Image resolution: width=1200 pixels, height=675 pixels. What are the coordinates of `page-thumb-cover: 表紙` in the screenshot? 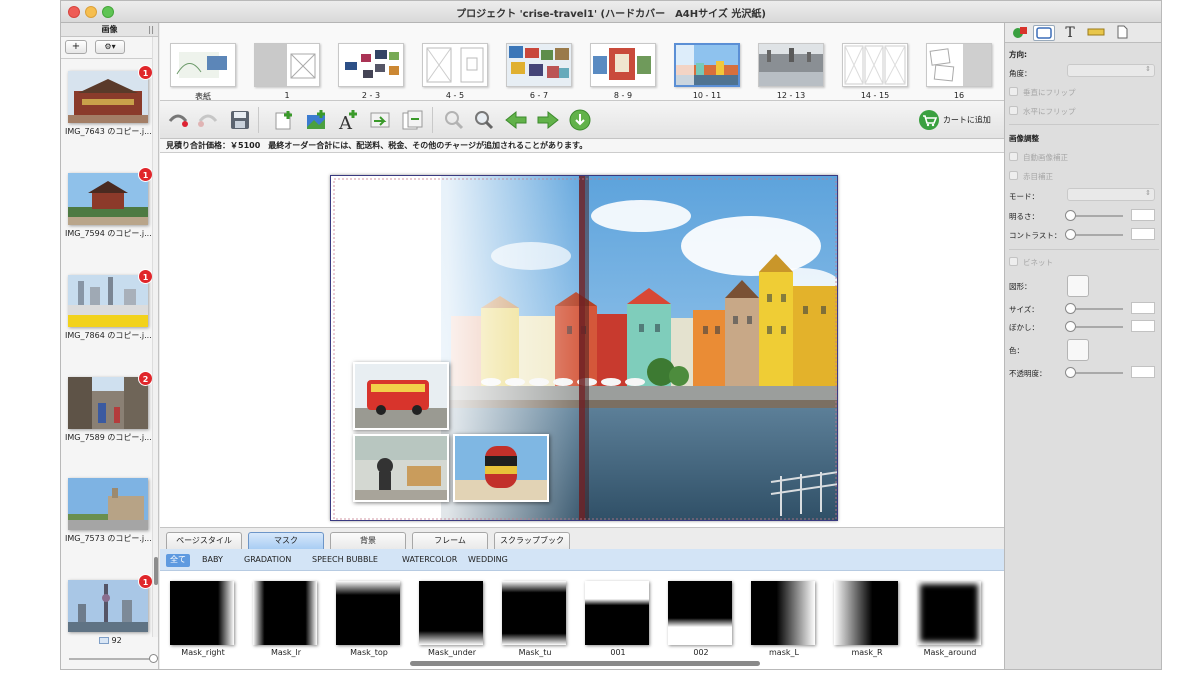 It's located at (203, 72).